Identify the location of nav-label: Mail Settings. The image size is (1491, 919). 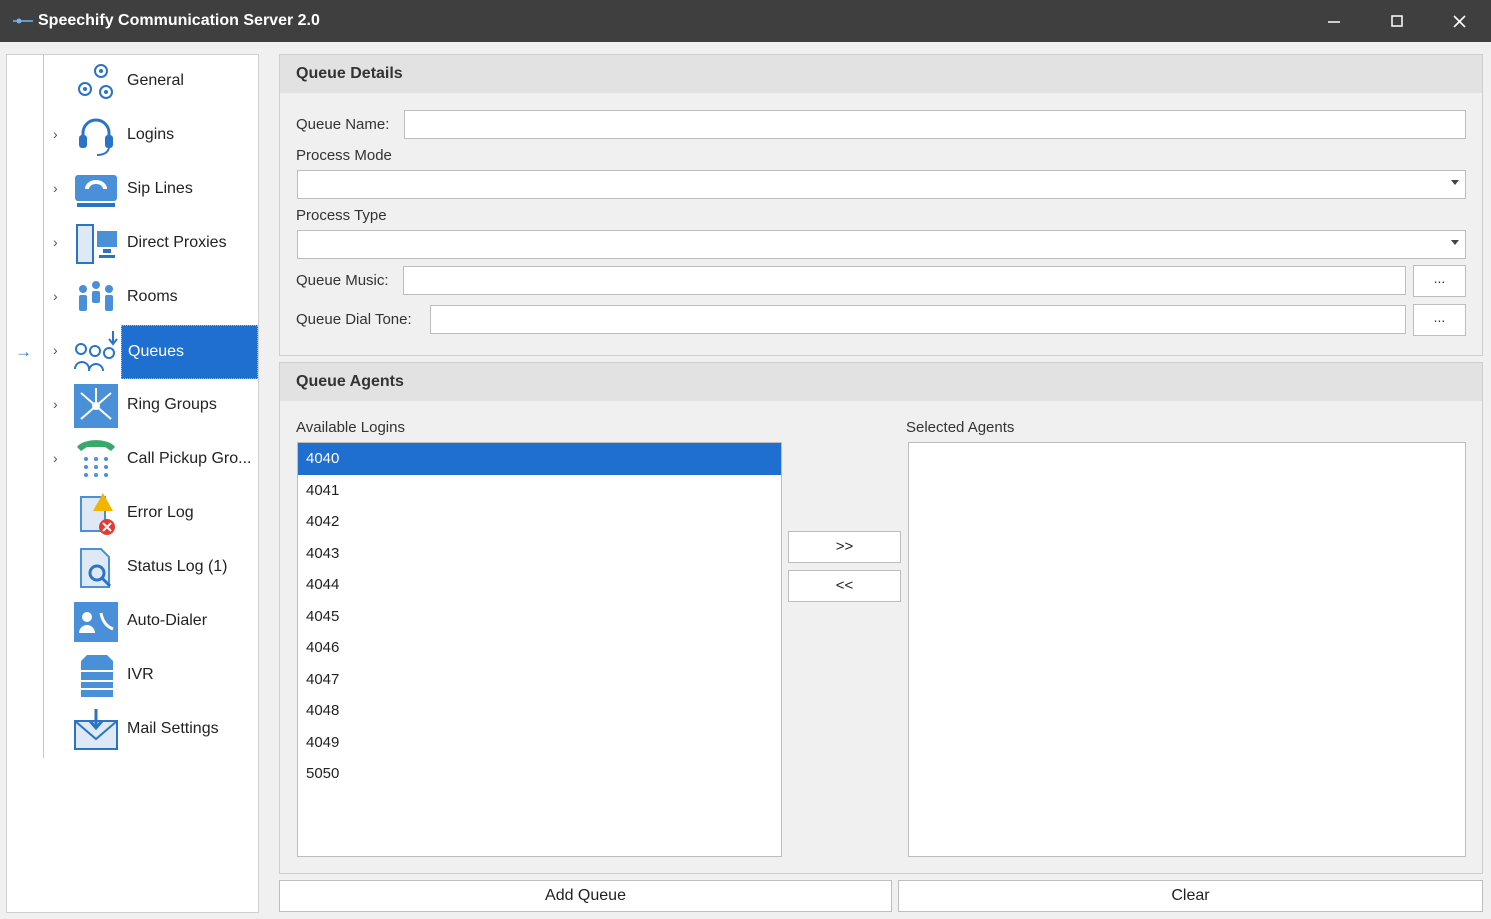
(173, 728).